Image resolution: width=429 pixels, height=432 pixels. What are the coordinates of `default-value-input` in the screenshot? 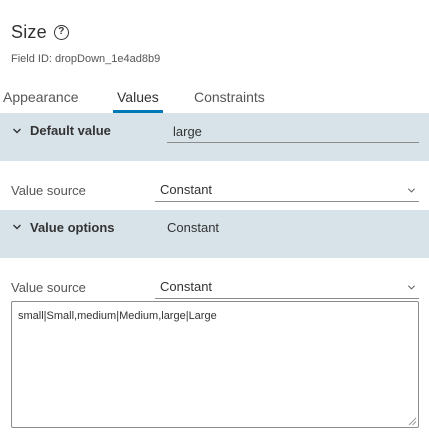 It's located at (293, 132).